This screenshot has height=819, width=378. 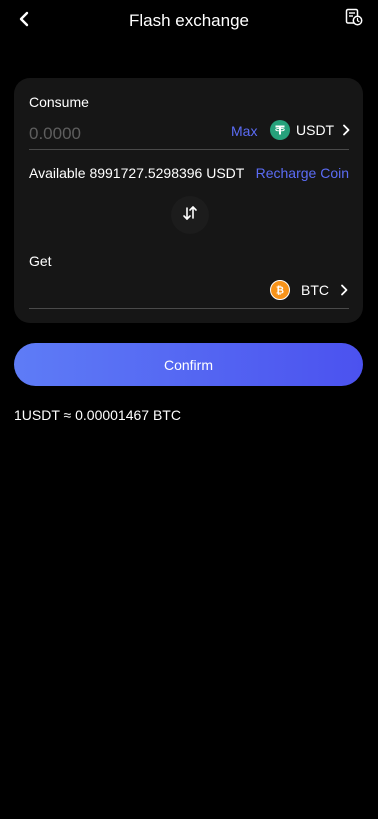 I want to click on max-button: Max, so click(x=244, y=131).